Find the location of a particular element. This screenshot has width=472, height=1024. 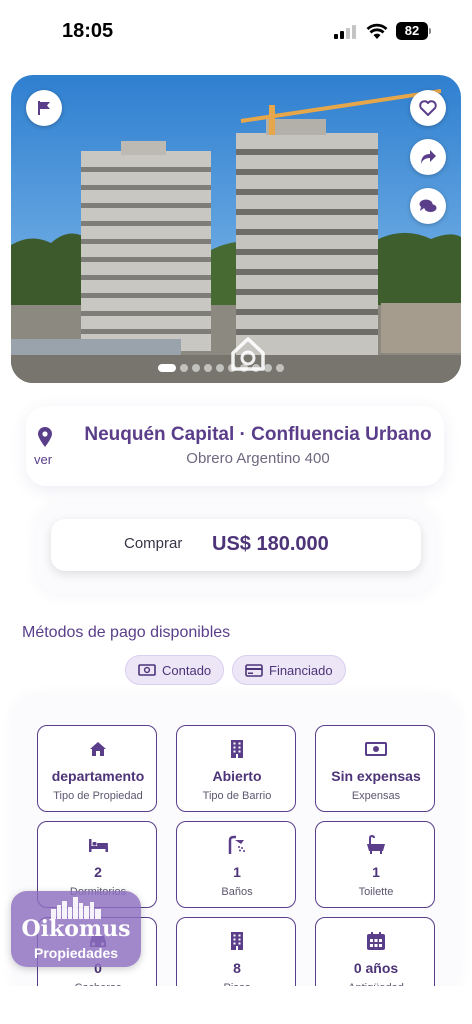

feature-label: Toilette is located at coordinates (376, 892).